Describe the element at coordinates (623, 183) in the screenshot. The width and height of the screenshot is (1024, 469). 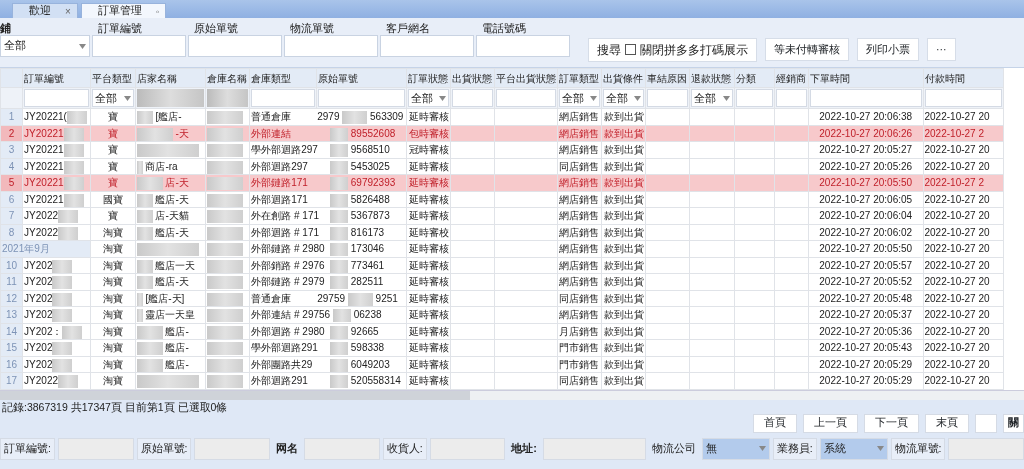
I see `table-cell: 款到出貨` at that location.